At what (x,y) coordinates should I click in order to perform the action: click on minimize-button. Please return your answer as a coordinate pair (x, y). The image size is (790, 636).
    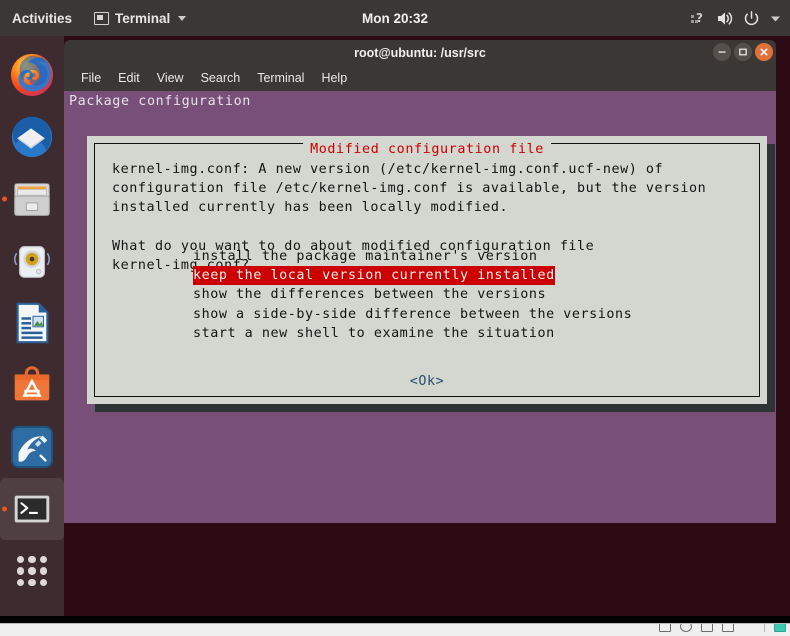
    Looking at the image, I should click on (722, 52).